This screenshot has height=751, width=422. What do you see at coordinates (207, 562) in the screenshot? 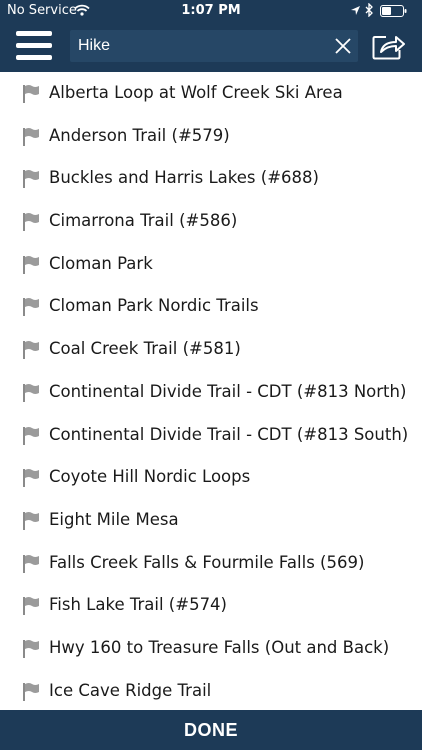
I see `list-item-label: Falls Creek Falls & Fourmile Falls (569)` at bounding box center [207, 562].